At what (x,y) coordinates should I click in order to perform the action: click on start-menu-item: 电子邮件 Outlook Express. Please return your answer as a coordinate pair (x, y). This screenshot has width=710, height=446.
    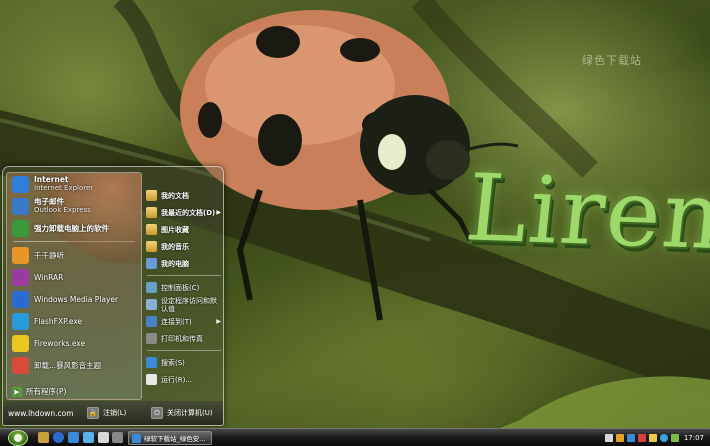
    Looking at the image, I should click on (74, 206).